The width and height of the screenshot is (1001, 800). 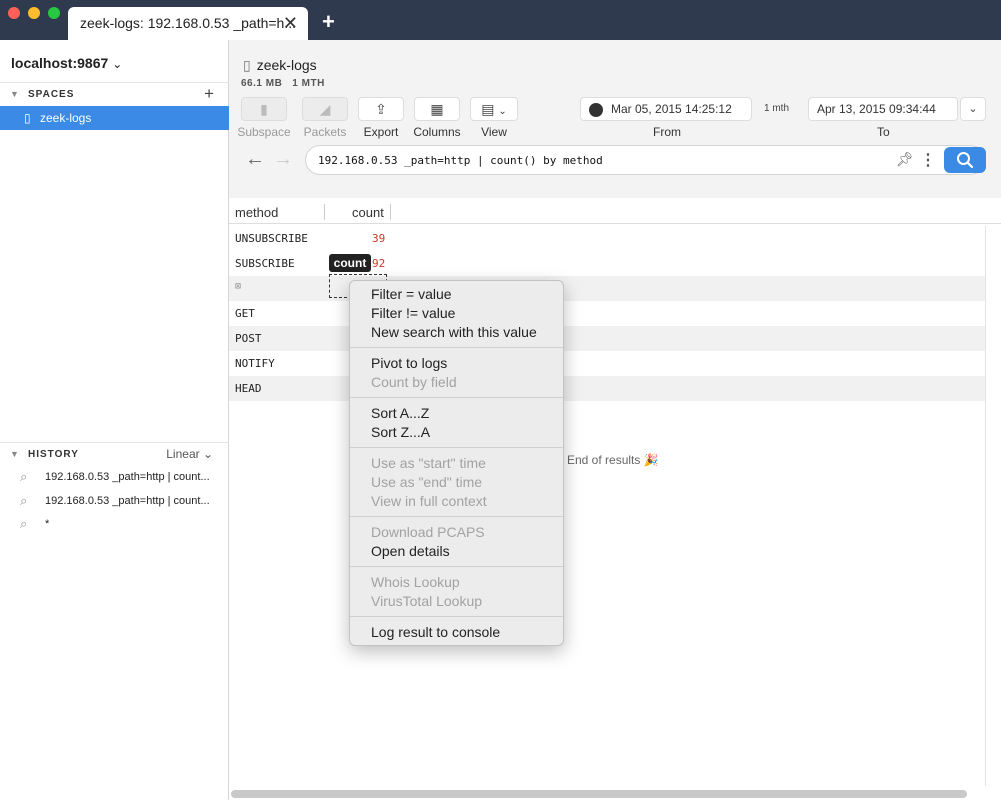 I want to click on table-row: HEAD, so click(x=607, y=388).